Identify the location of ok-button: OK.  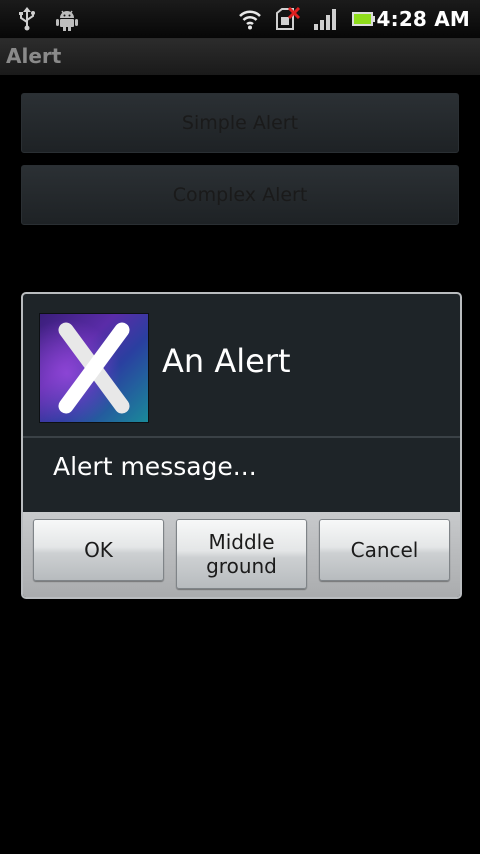
(98, 550).